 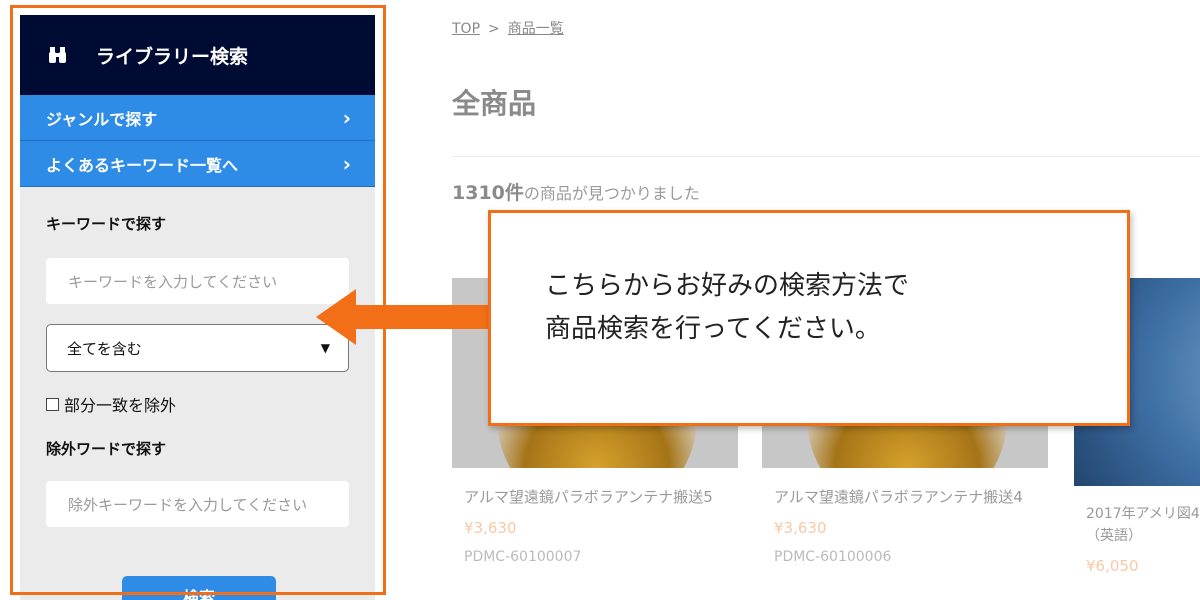 What do you see at coordinates (713, 328) in the screenshot?
I see `callout-line-2: 商品検索を行ってください。` at bounding box center [713, 328].